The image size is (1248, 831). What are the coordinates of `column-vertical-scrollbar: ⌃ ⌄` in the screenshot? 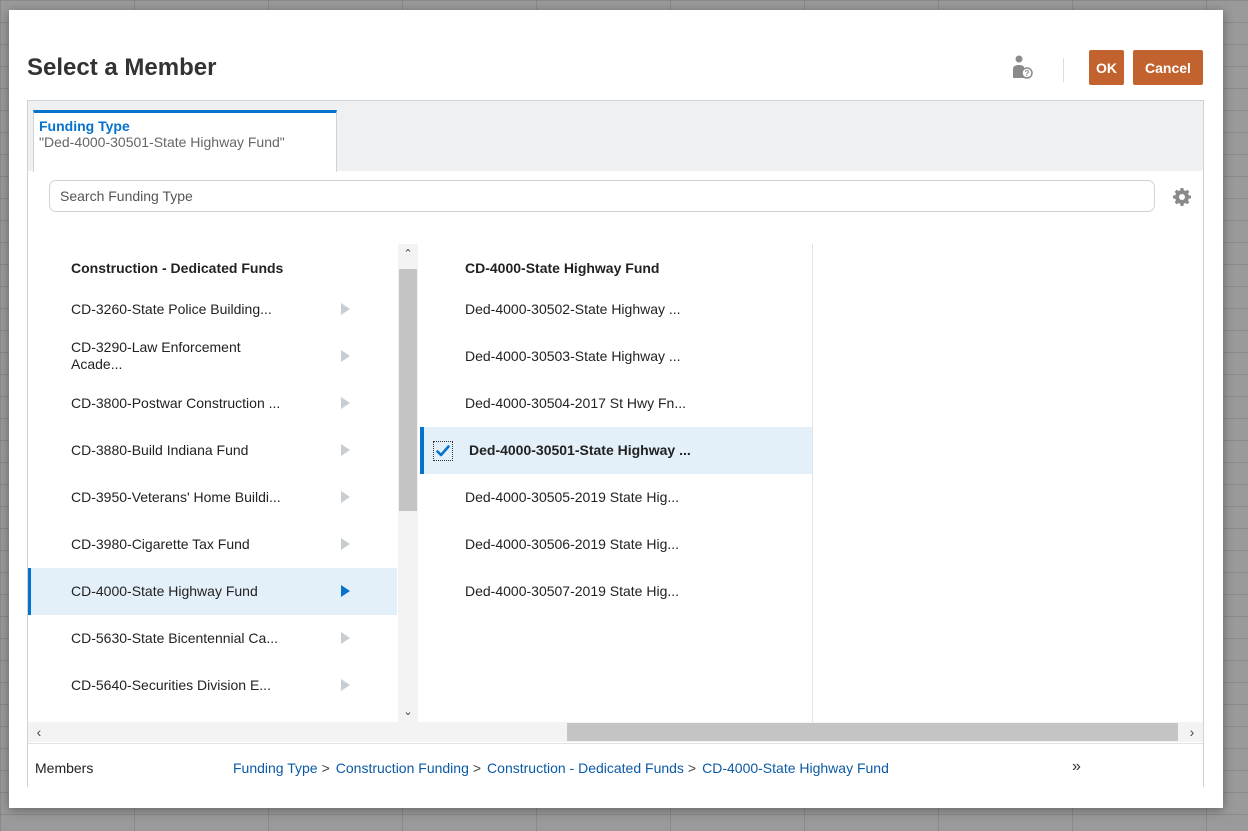 It's located at (408, 483).